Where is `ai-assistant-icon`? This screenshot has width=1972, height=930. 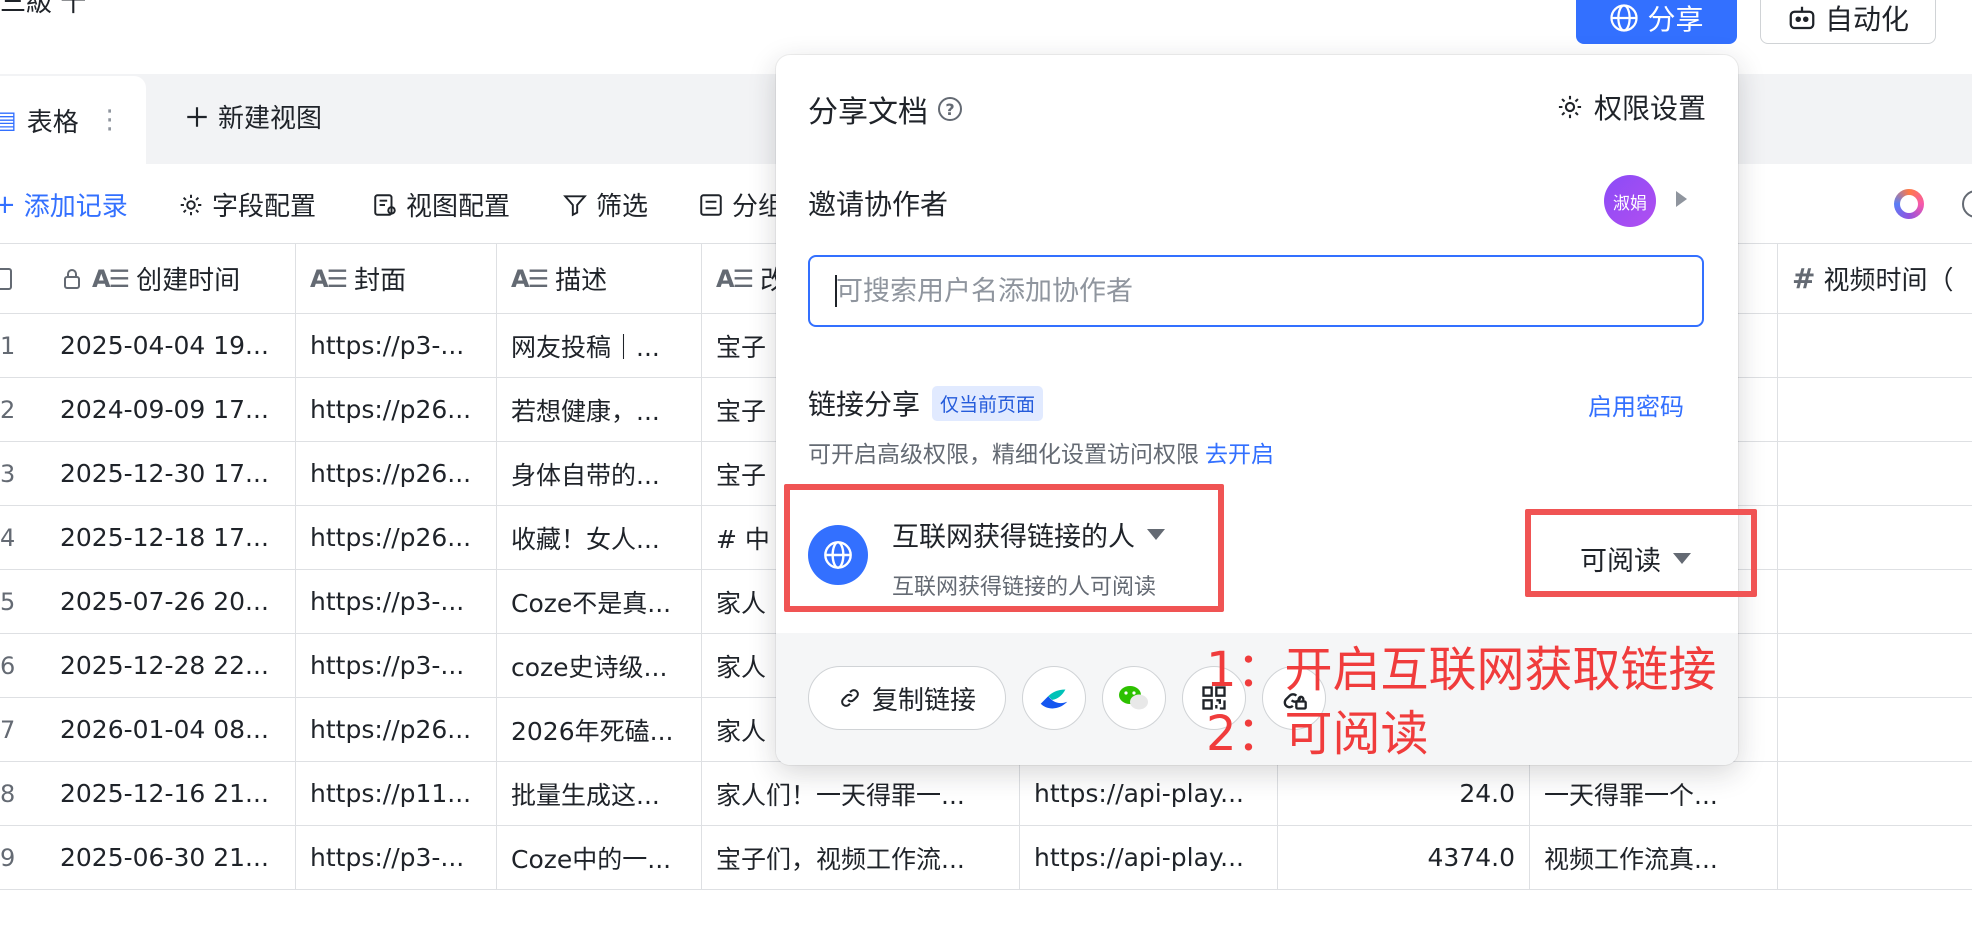
ai-assistant-icon is located at coordinates (1909, 204).